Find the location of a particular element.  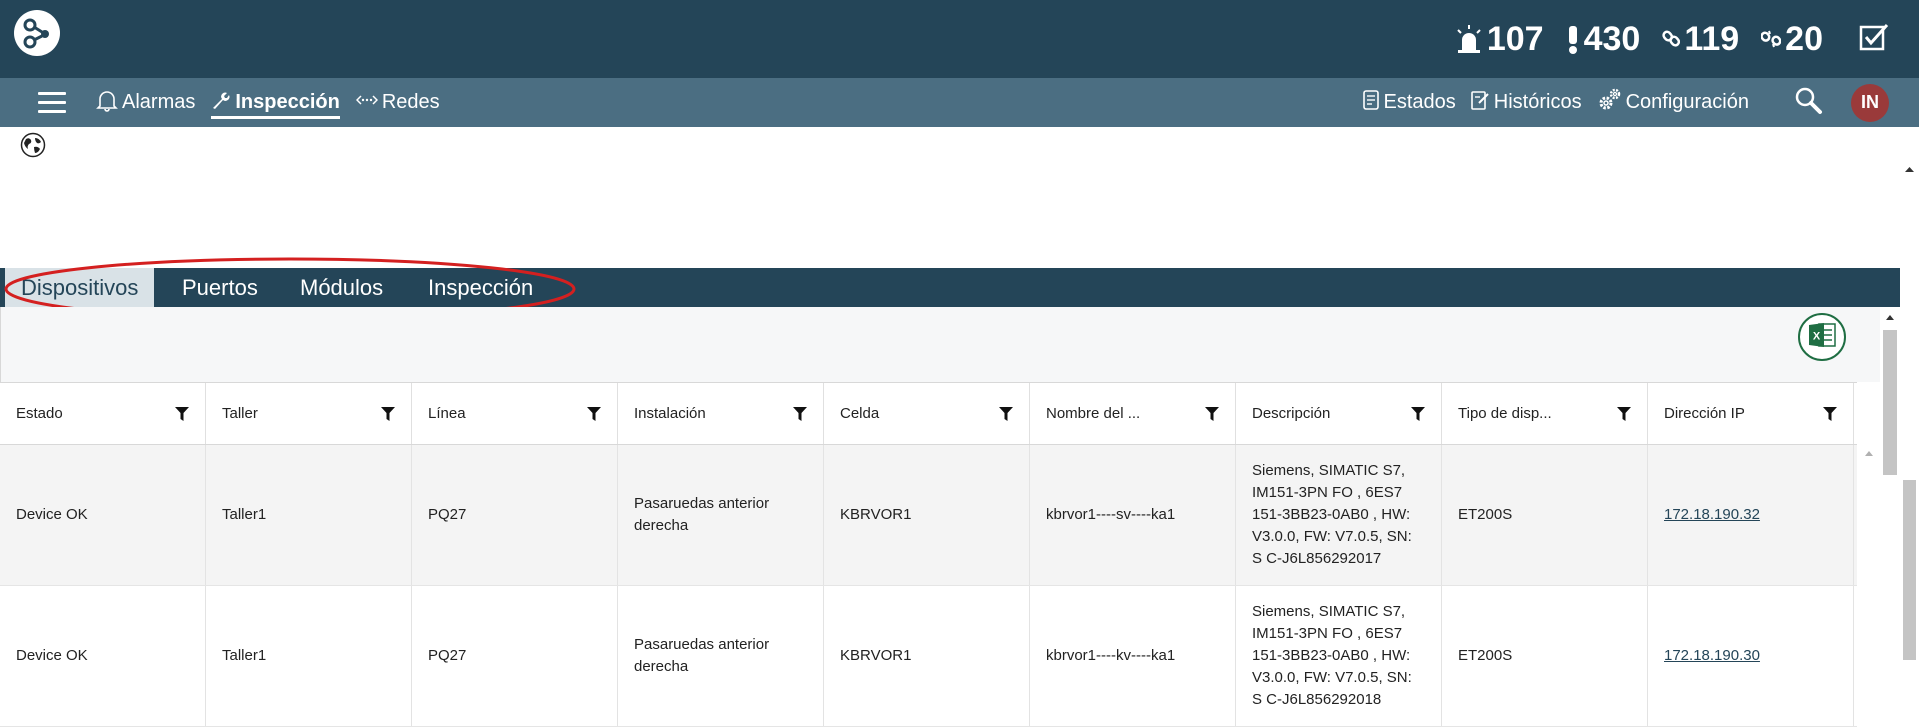

warning-count: 430 is located at coordinates (1612, 38).